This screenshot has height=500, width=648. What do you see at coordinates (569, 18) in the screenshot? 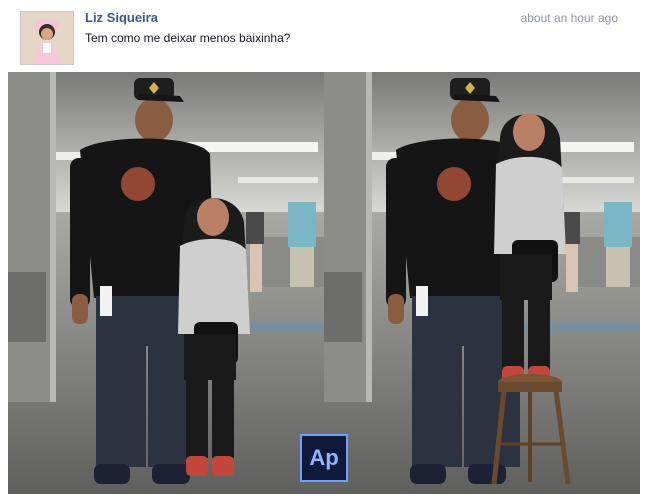
I see `post-timestamp: about an hour ago` at bounding box center [569, 18].